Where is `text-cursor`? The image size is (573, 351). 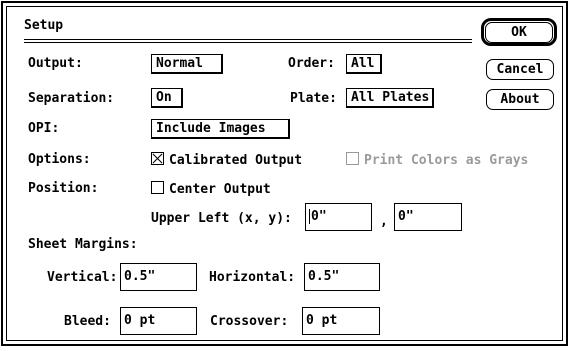 text-cursor is located at coordinates (309, 216).